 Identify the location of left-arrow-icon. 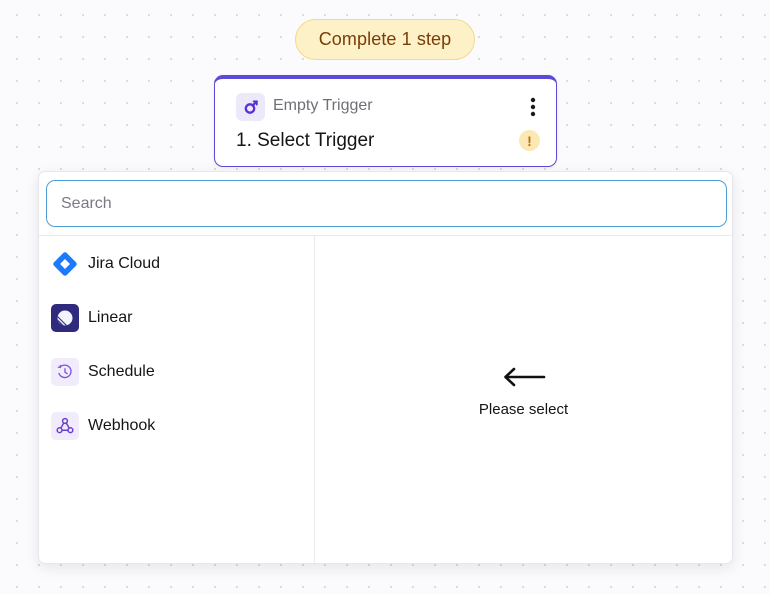
(524, 377).